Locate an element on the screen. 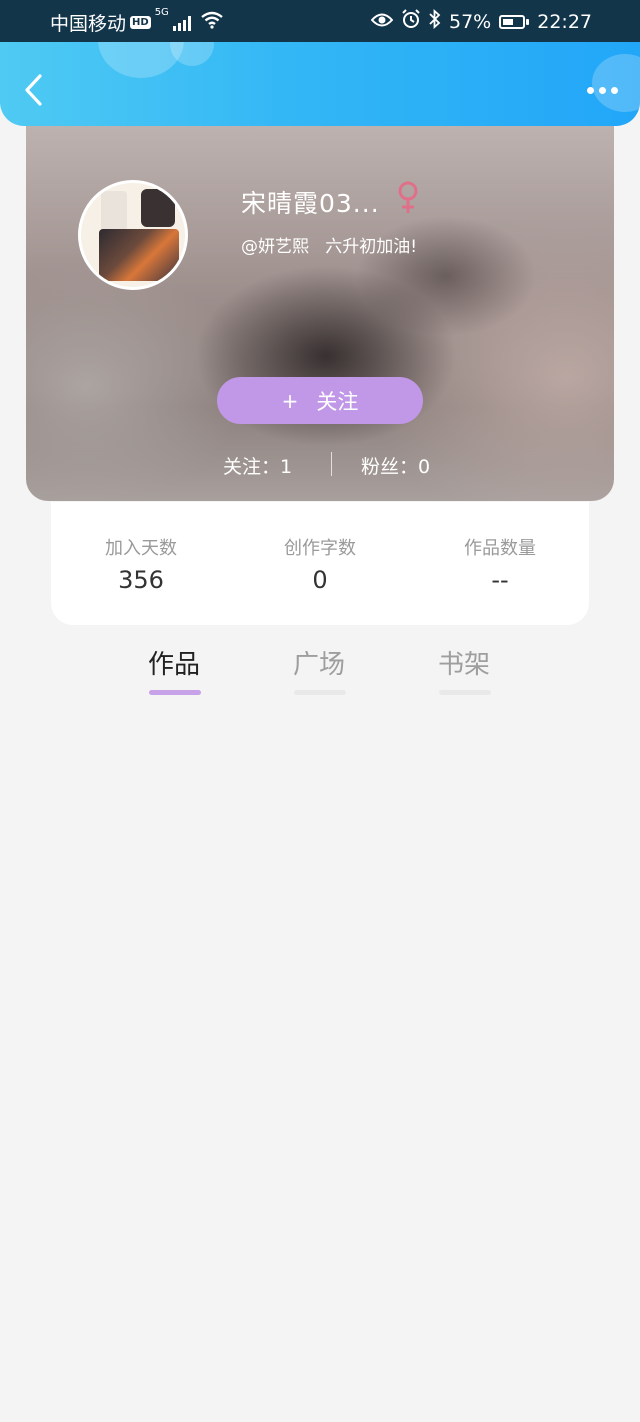 The image size is (640, 1422). back-button is located at coordinates (34, 90).